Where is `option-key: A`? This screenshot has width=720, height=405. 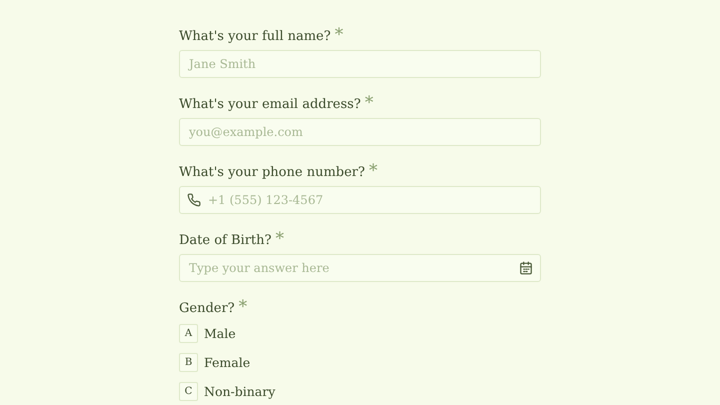
option-key: A is located at coordinates (188, 333).